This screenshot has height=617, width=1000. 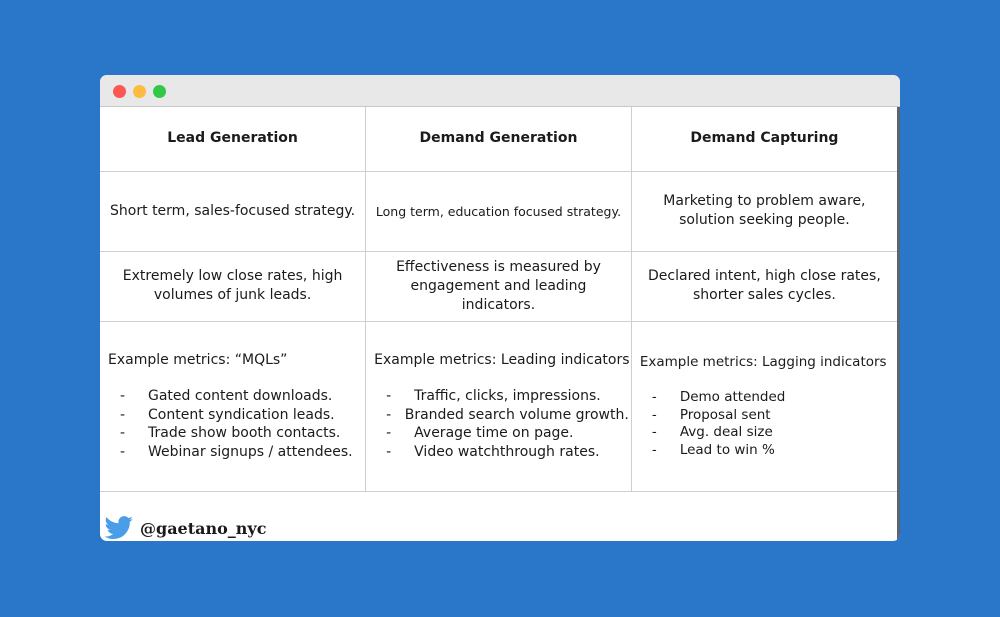 I want to click on list-item: - Content syndication leads., so click(x=235, y=415).